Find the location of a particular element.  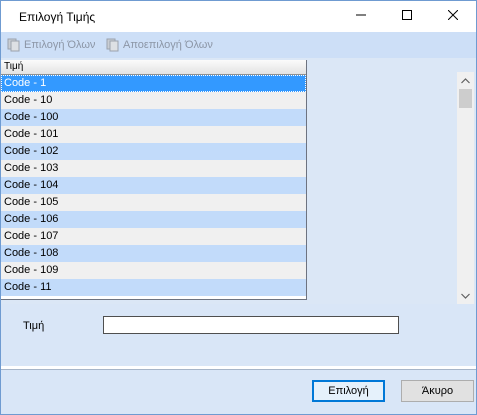

minimize-button is located at coordinates (361, 16).